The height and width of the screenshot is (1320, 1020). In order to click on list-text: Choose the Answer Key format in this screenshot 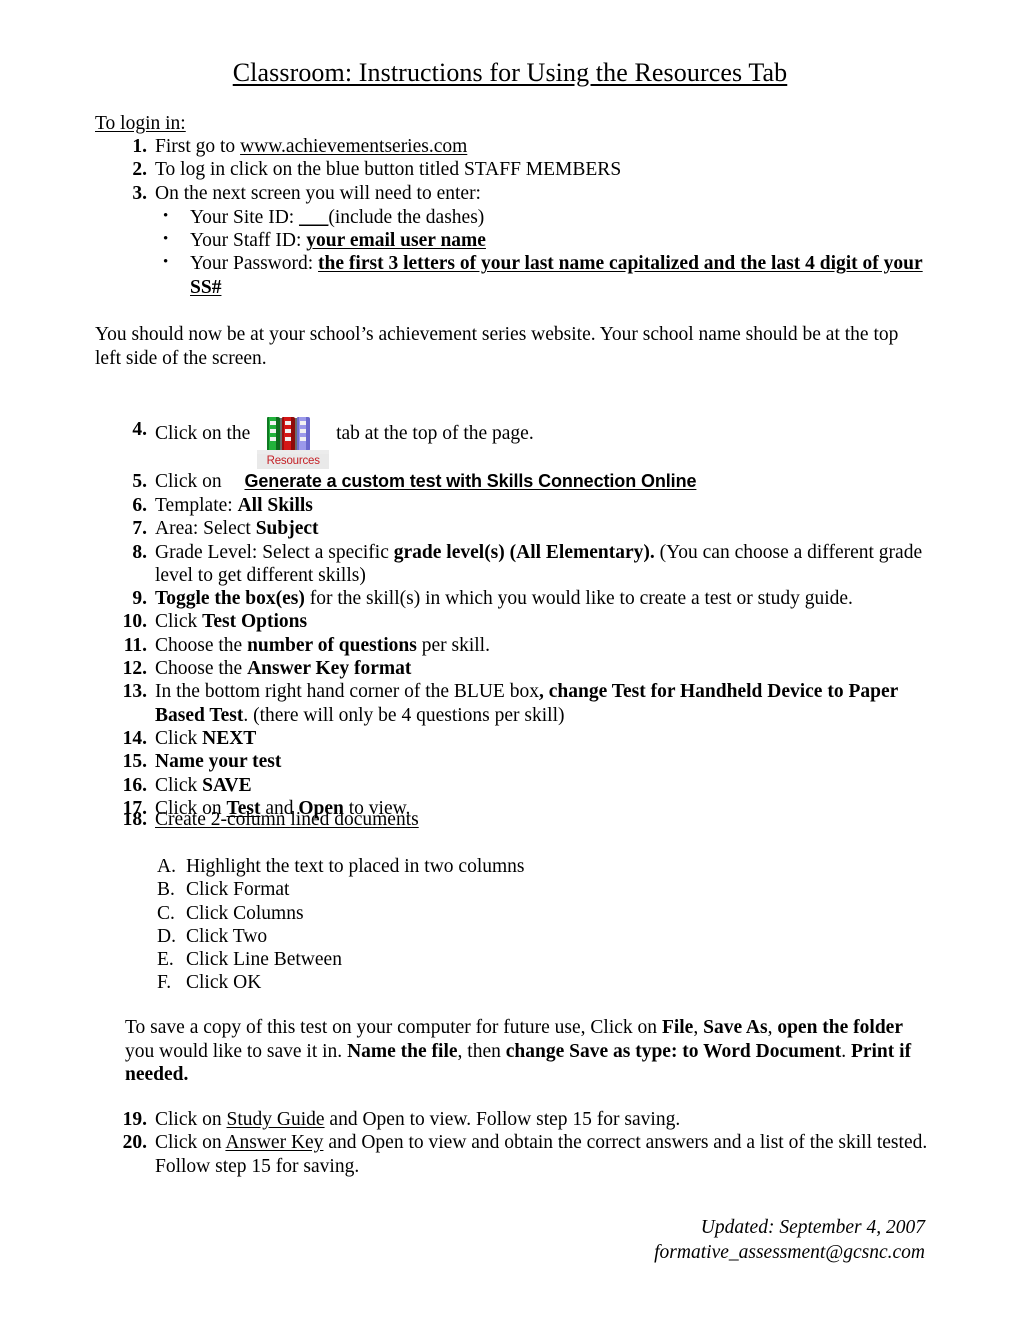, I will do `click(547, 668)`.